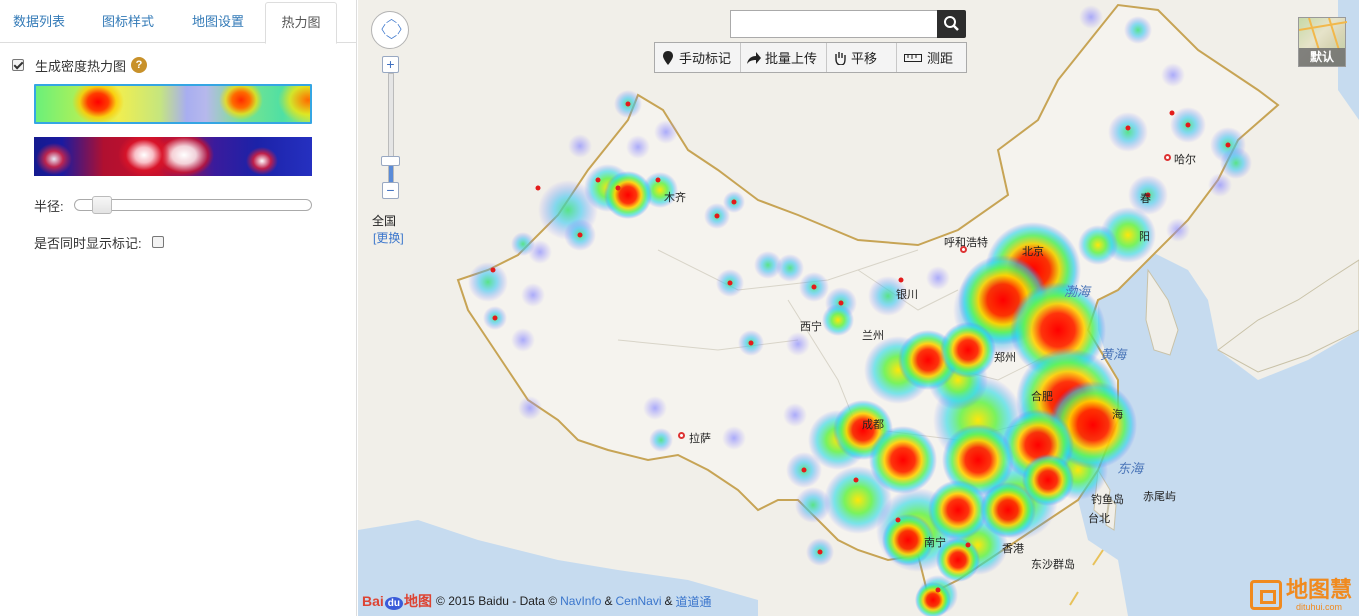  I want to click on city-label: 西宁, so click(811, 327).